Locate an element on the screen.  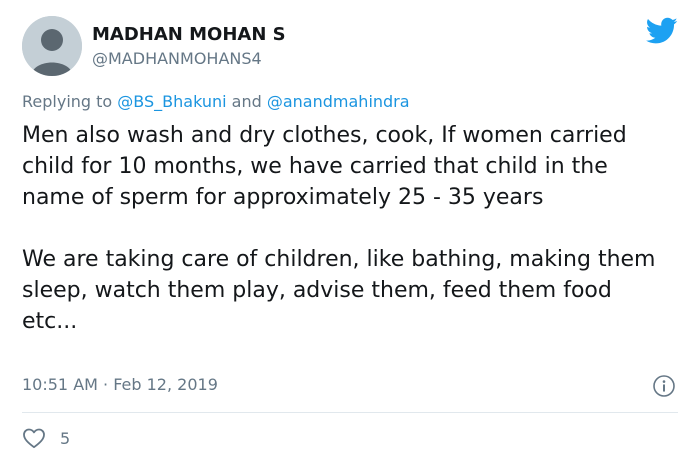
replying-to-conjunction: and is located at coordinates (246, 101).